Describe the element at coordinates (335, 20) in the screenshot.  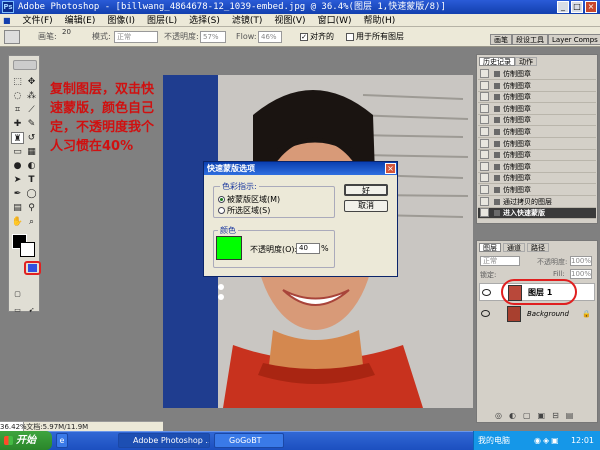
I see `menu-window: 窗口(W)` at that location.